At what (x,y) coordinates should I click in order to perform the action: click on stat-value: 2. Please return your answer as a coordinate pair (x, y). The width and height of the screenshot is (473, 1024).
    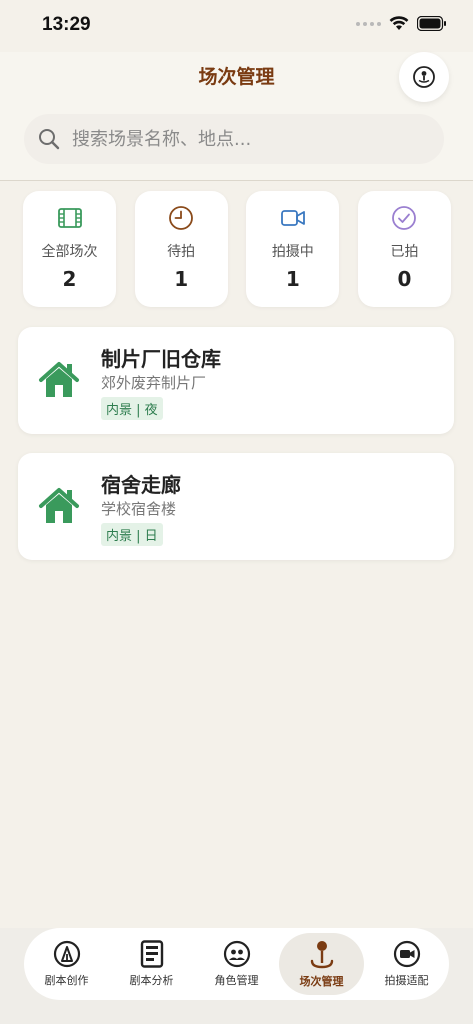
    Looking at the image, I should click on (69, 279).